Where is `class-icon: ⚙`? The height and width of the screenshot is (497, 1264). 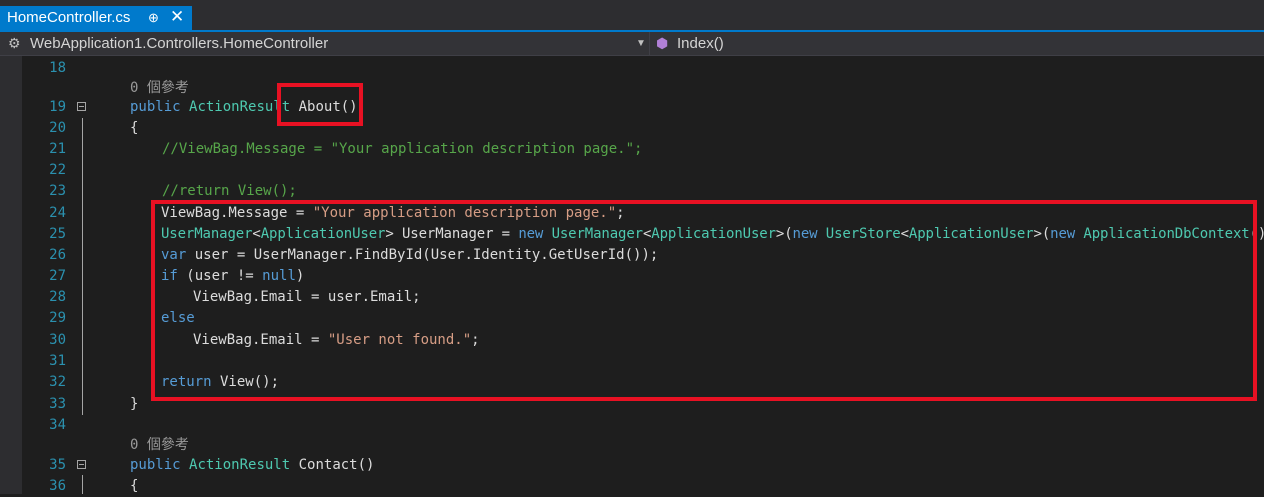
class-icon: ⚙ is located at coordinates (14, 43).